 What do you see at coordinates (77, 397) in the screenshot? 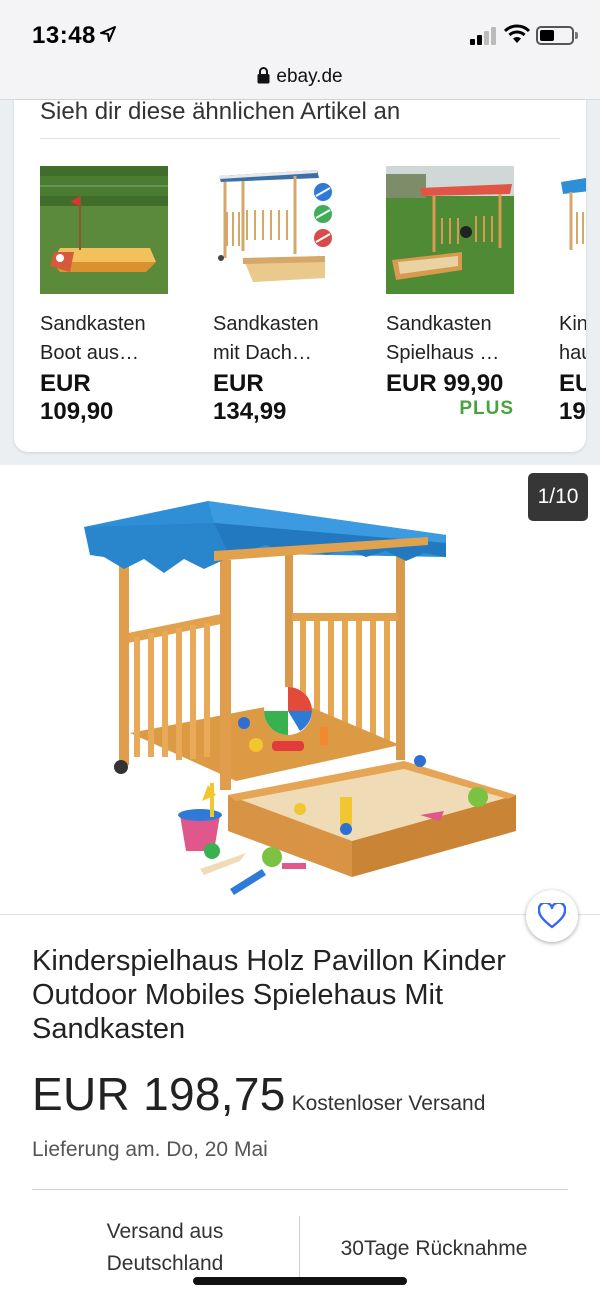
I see `similar-item-price: EUR 109,90` at bounding box center [77, 397].